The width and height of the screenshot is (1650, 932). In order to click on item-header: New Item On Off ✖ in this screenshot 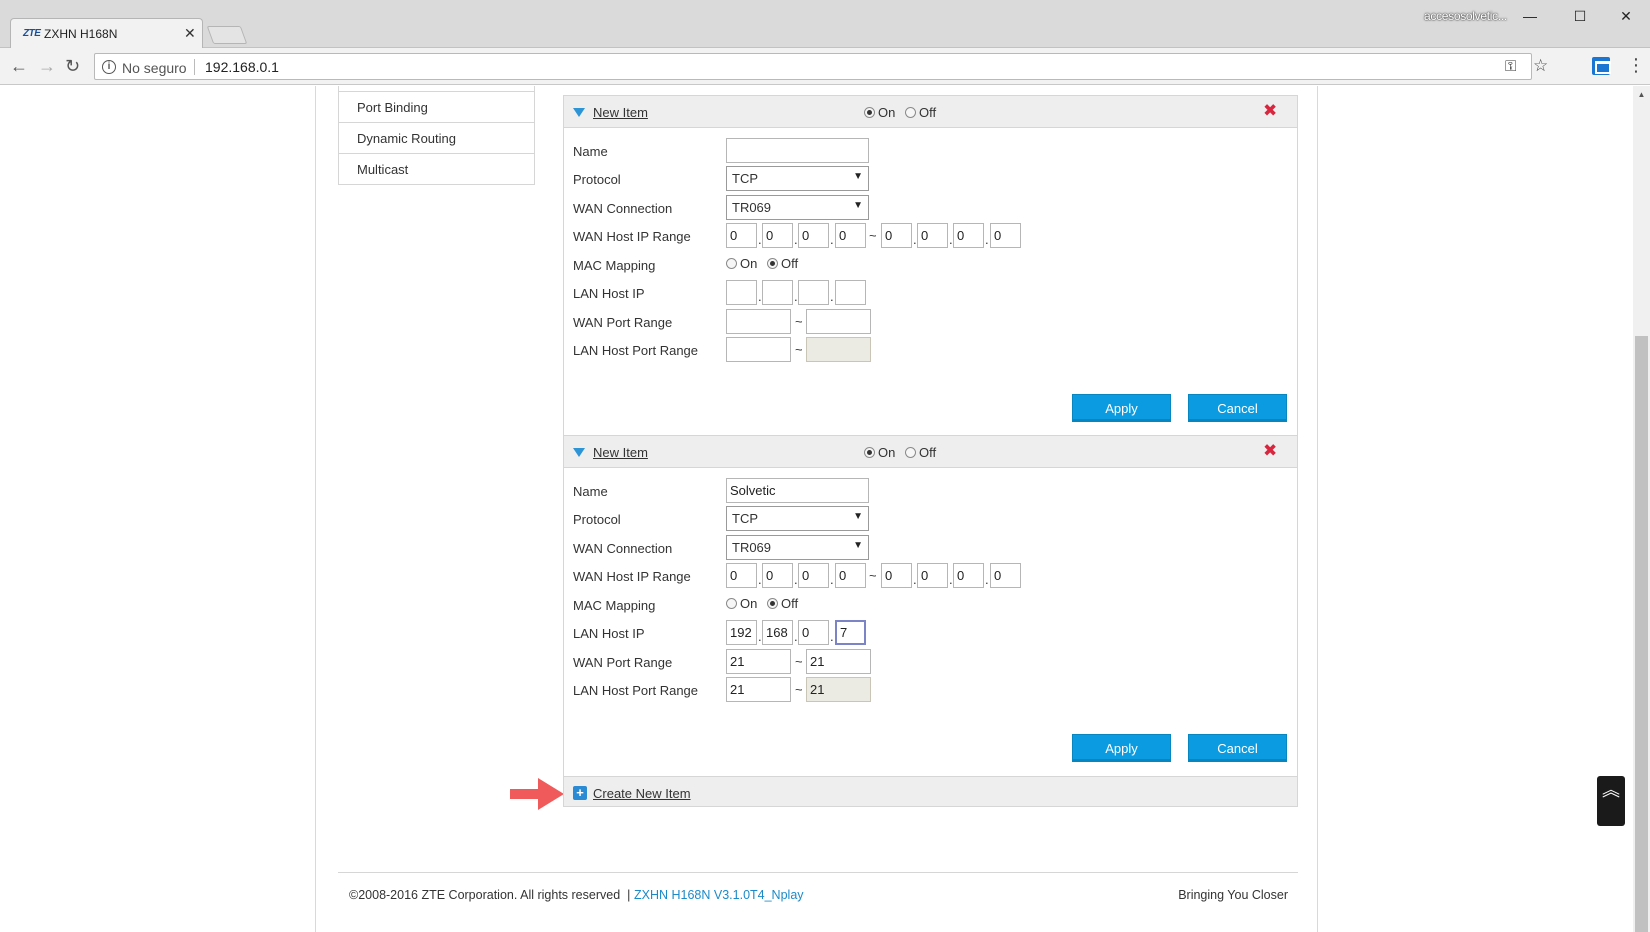, I will do `click(930, 452)`.